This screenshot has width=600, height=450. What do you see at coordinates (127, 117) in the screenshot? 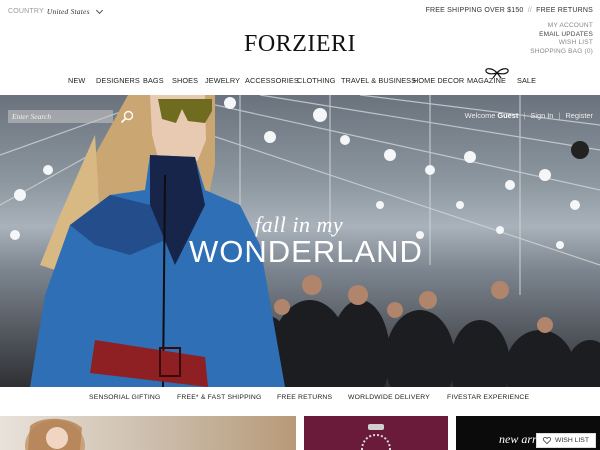
I see `search-icon` at bounding box center [127, 117].